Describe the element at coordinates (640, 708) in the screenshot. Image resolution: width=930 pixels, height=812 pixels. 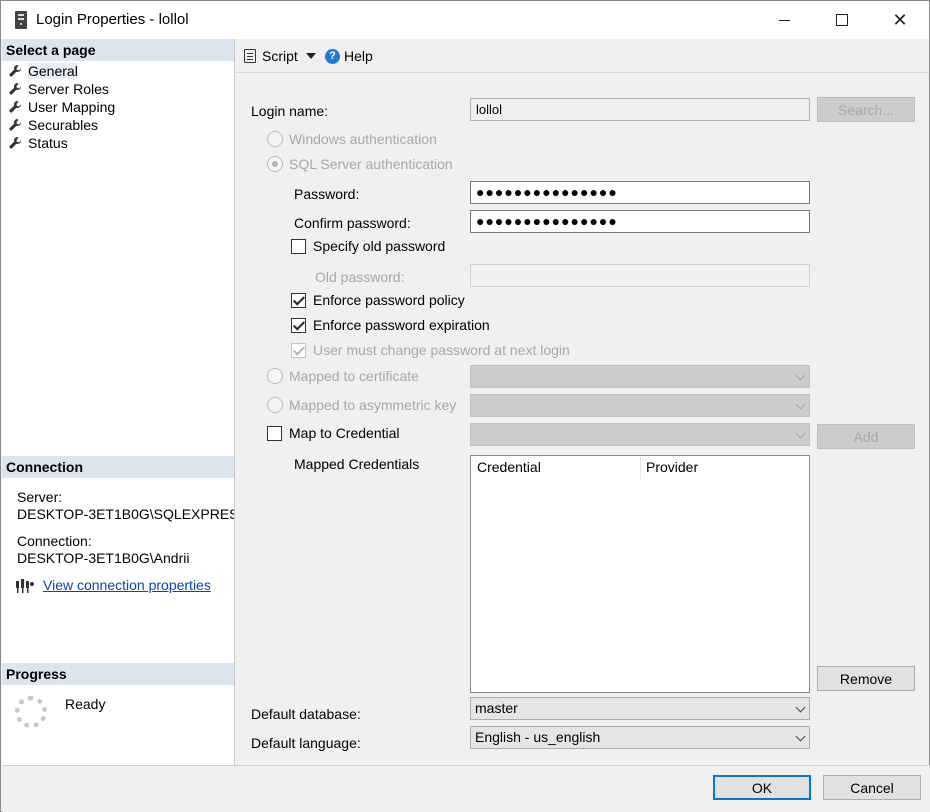
I see `default-database-select: master` at that location.